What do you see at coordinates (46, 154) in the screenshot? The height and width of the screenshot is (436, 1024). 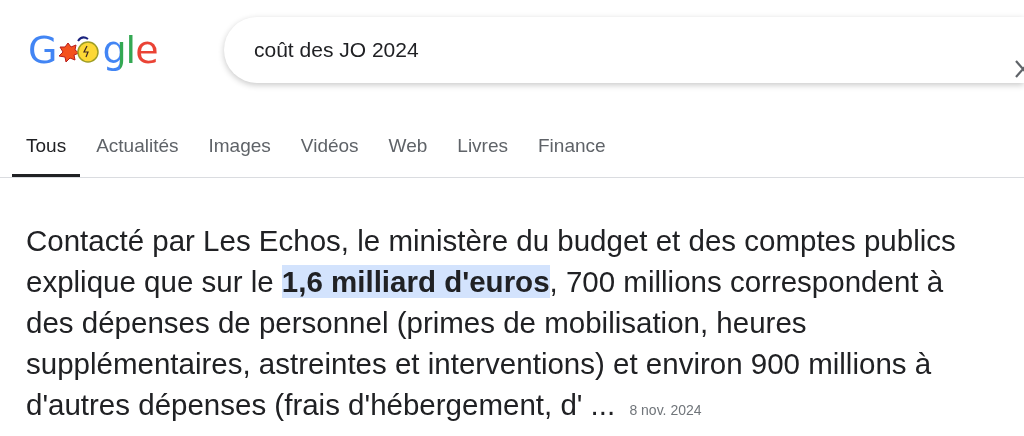 I see `tab: Tous` at bounding box center [46, 154].